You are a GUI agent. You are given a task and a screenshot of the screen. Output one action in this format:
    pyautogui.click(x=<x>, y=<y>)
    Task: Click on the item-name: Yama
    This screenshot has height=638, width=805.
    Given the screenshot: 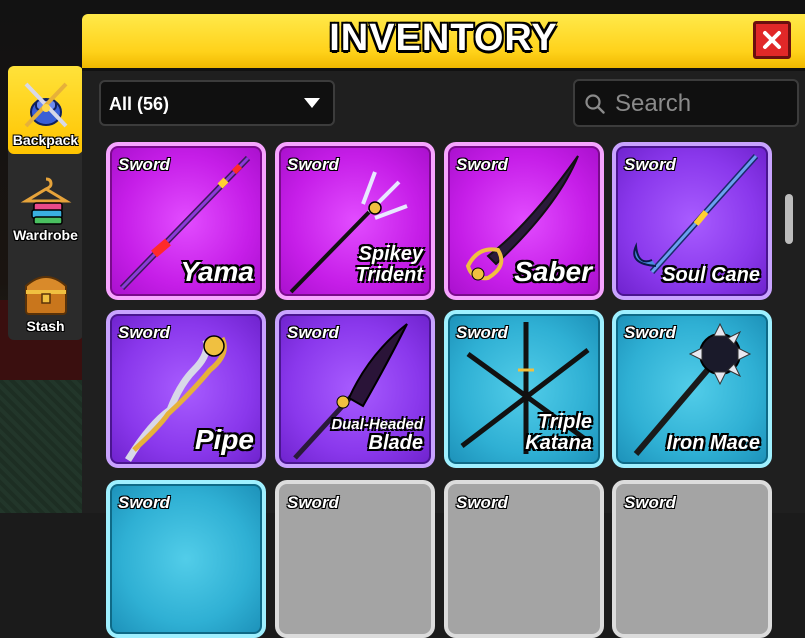 What is the action you would take?
    pyautogui.click(x=217, y=271)
    